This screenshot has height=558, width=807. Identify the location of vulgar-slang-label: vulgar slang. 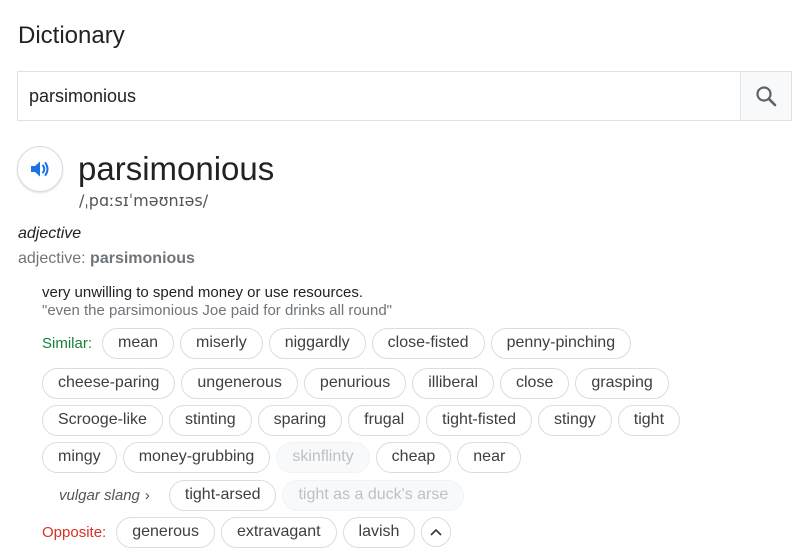
(99, 495).